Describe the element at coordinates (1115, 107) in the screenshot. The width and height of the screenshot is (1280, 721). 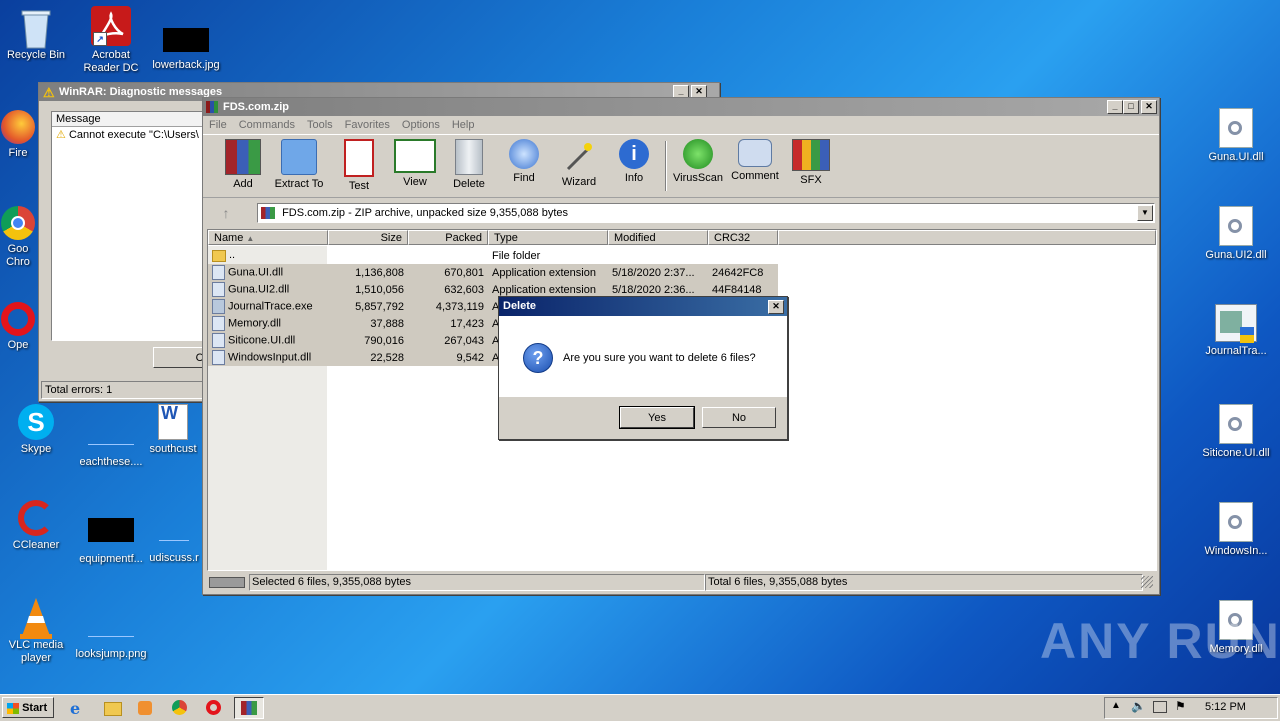
I see `minimize-button: _` at that location.